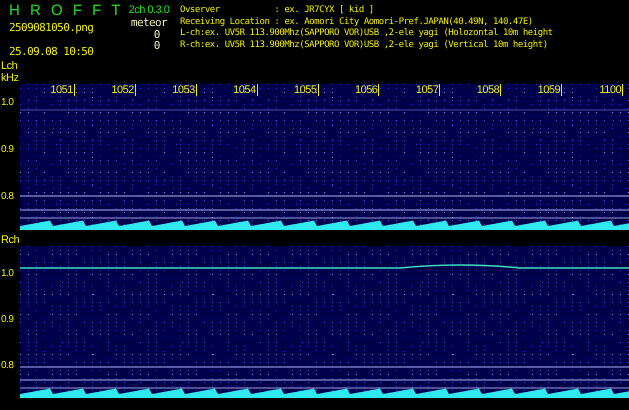 The height and width of the screenshot is (410, 629). What do you see at coordinates (550, 90) in the screenshot?
I see `time-label: 1059` at bounding box center [550, 90].